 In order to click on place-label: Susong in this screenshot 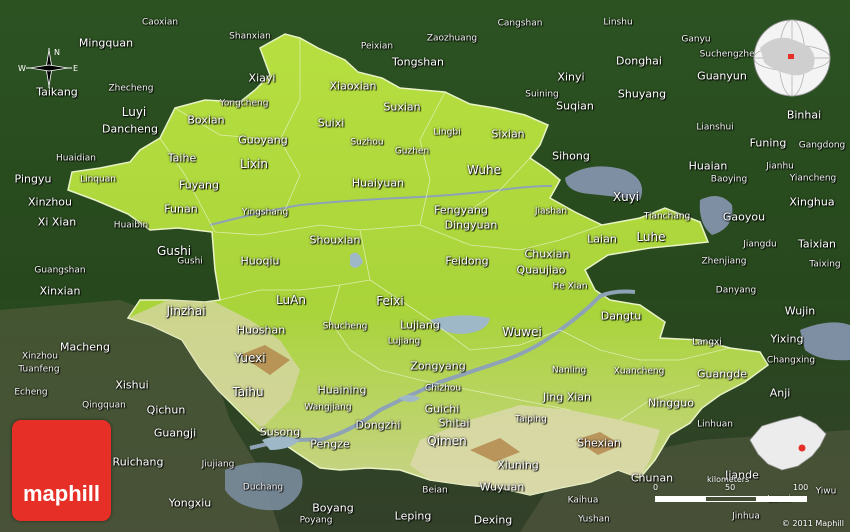, I will do `click(280, 432)`.